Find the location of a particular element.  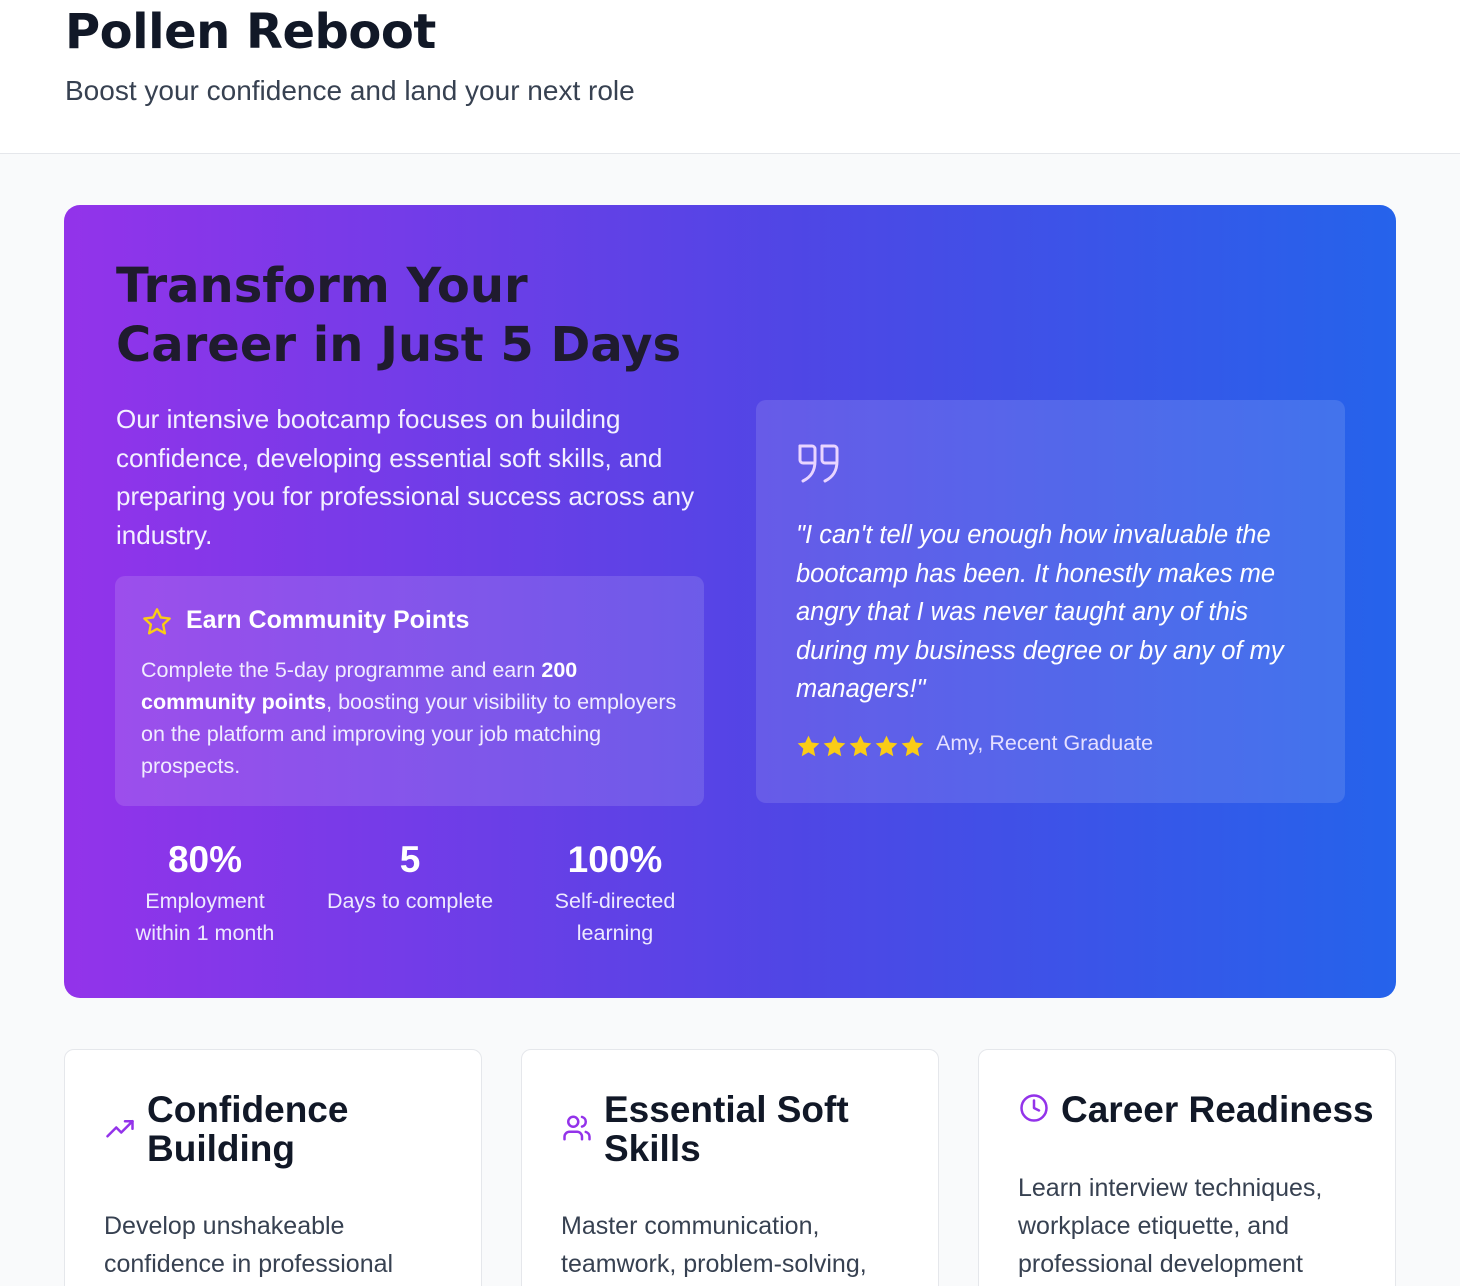

stat-days: 5 Days to complete is located at coordinates (410, 877).